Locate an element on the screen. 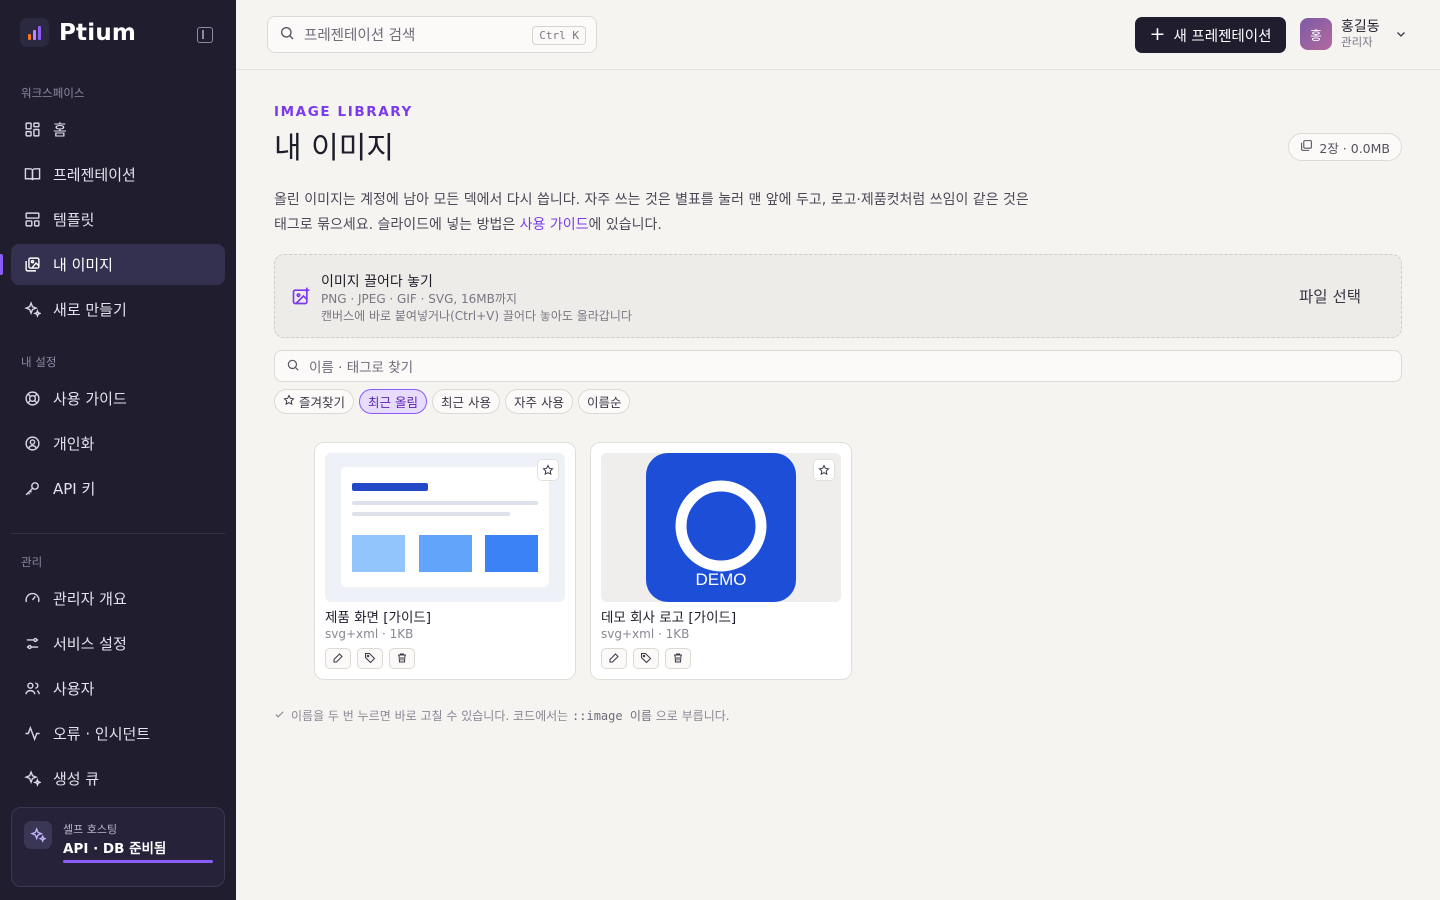  chip-label: 최근 사용 is located at coordinates (466, 402).